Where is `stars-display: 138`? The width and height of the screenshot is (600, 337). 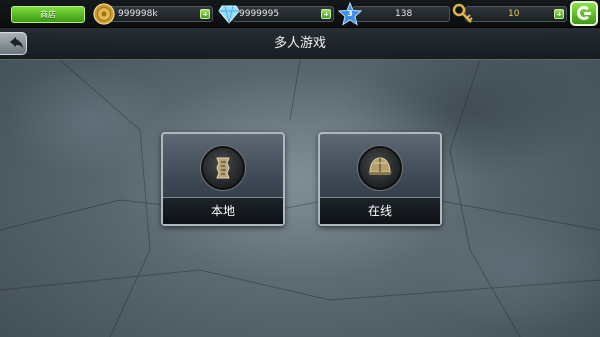
stars-display: 138 is located at coordinates (401, 14).